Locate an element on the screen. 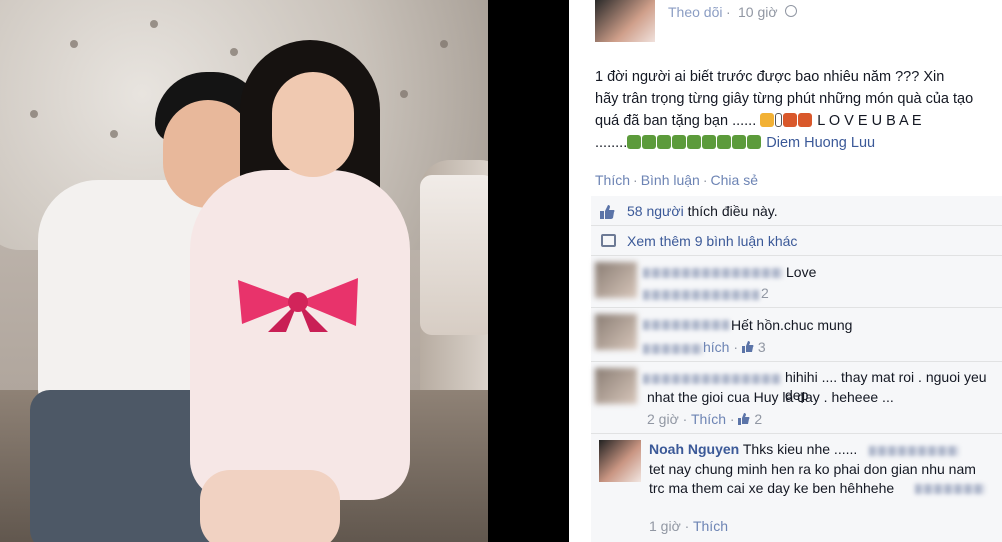 This screenshot has height=542, width=1002. globe-icon is located at coordinates (791, 11).